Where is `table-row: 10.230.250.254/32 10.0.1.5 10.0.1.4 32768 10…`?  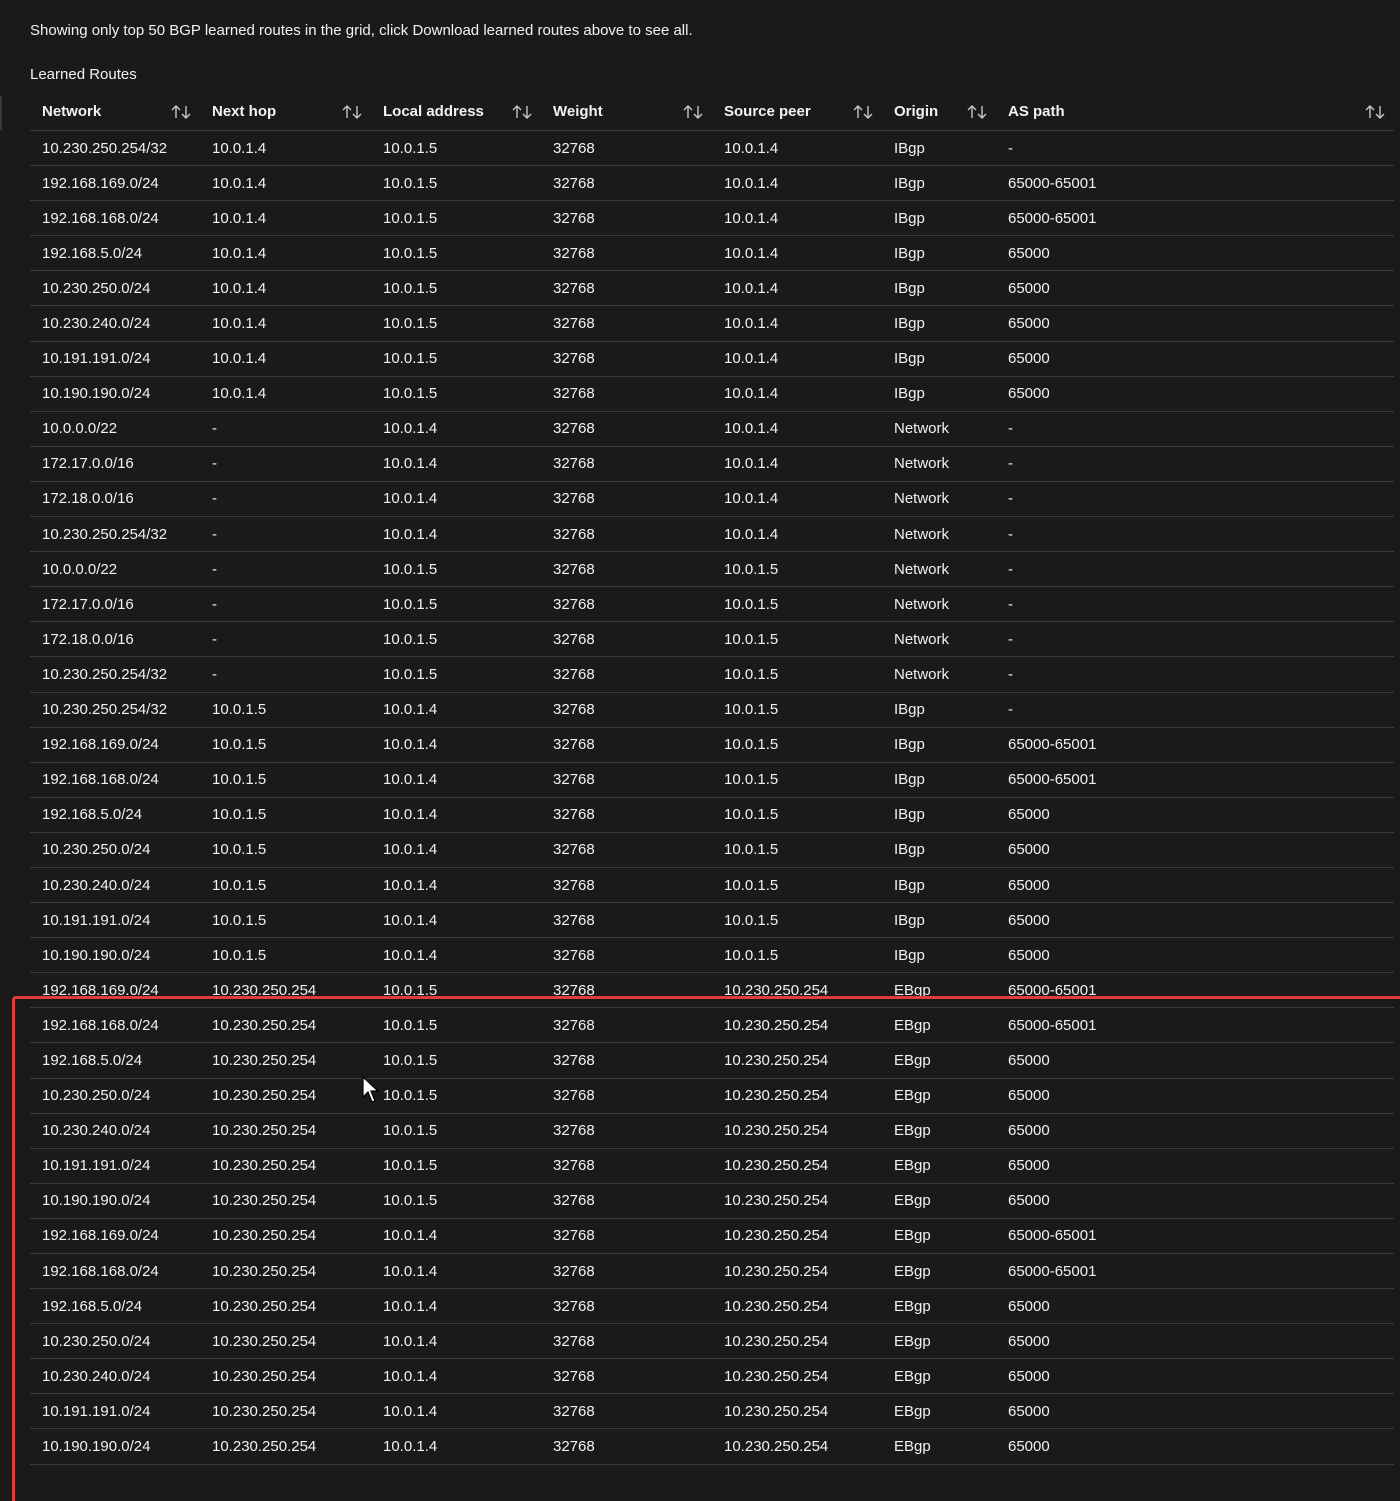 table-row: 10.230.250.254/32 10.0.1.5 10.0.1.4 32768 10… is located at coordinates (712, 710).